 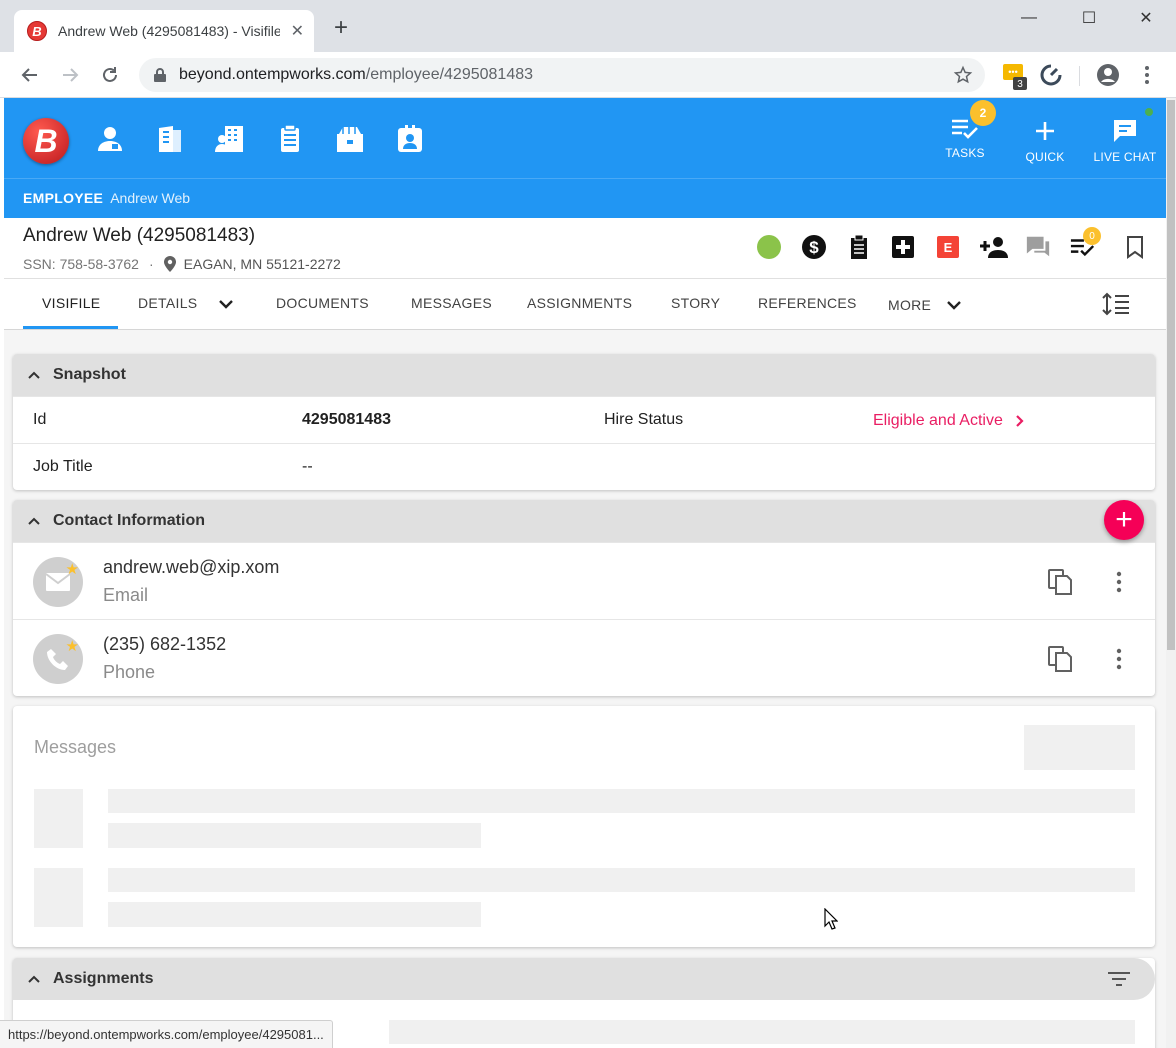 What do you see at coordinates (350, 139) in the screenshot?
I see `job-icon` at bounding box center [350, 139].